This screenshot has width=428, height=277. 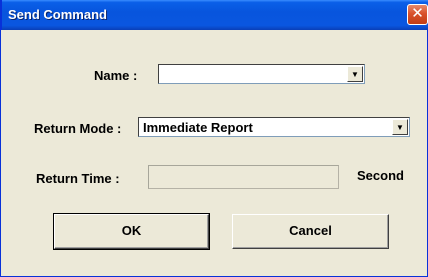 I want to click on close-icon: ✕, so click(x=417, y=13).